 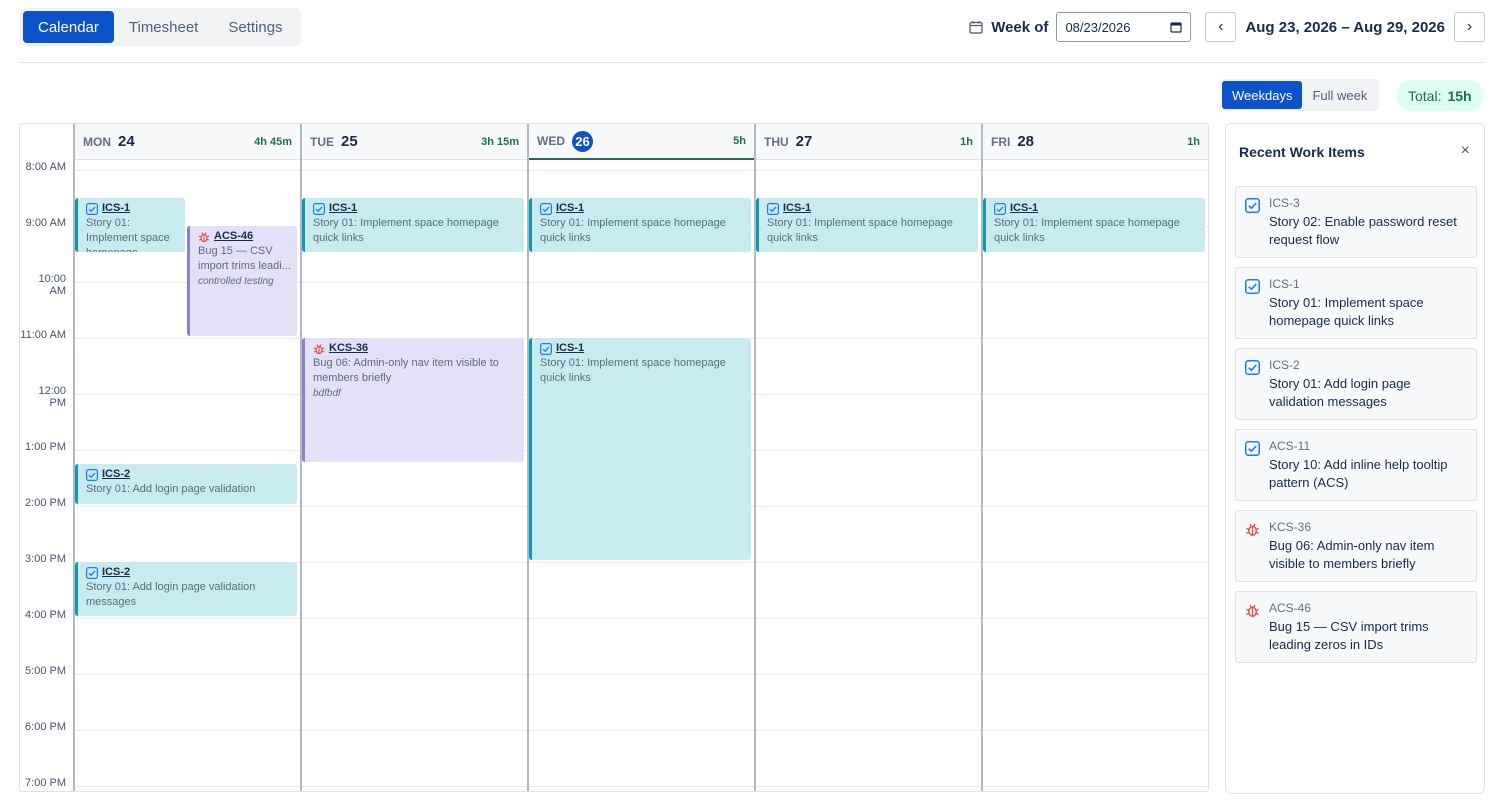 I want to click on week-of-label: Week of, so click(x=1020, y=27).